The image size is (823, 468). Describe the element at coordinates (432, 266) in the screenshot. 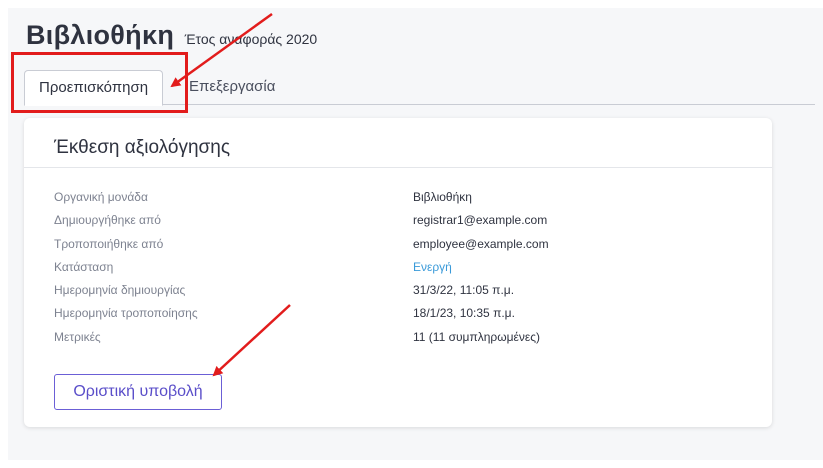

I see `status-value: Ενεργή` at that location.